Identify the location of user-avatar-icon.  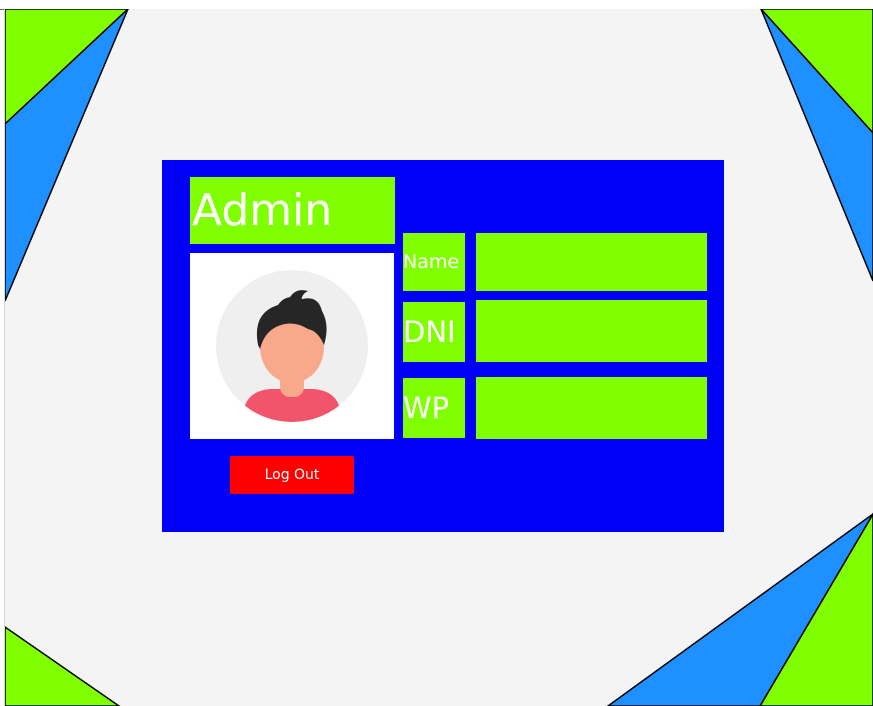
(292, 346).